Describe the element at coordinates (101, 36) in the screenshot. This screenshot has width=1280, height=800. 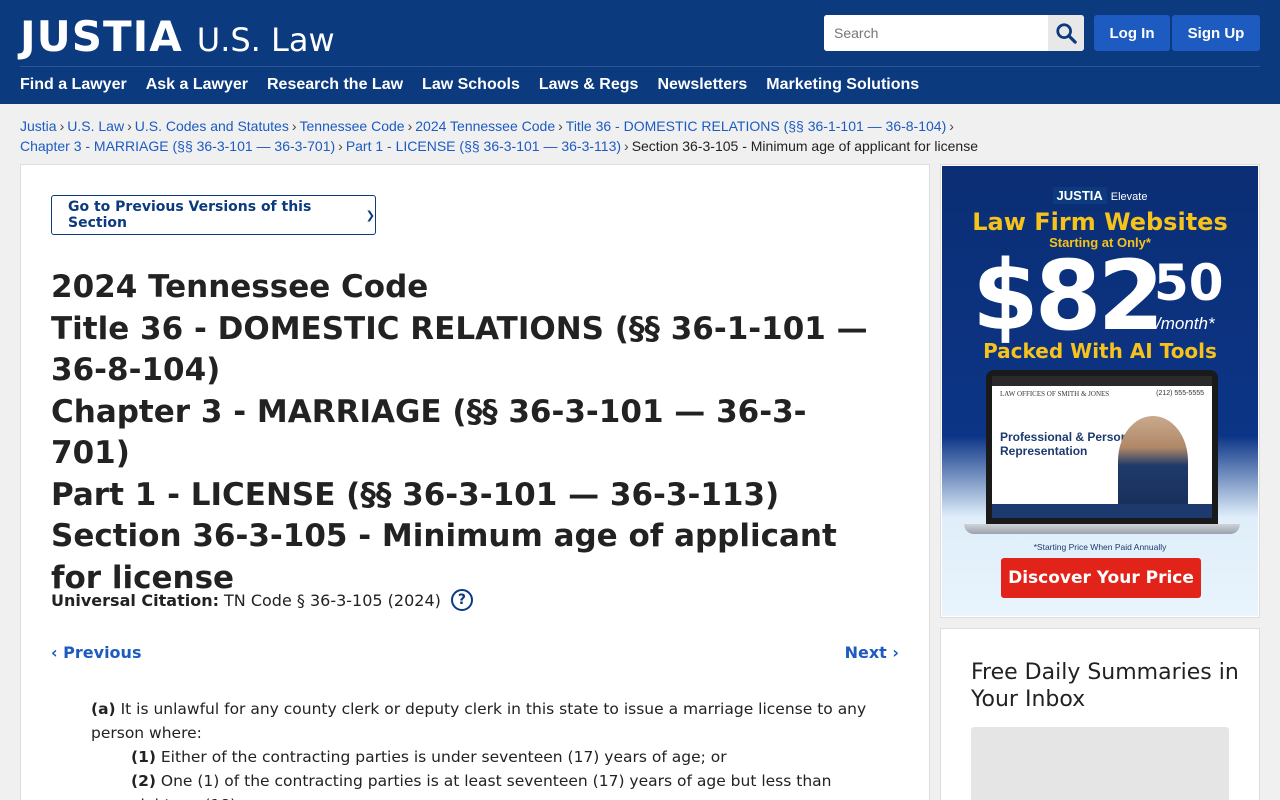
I see `logo-main-text: JUSTIA` at that location.